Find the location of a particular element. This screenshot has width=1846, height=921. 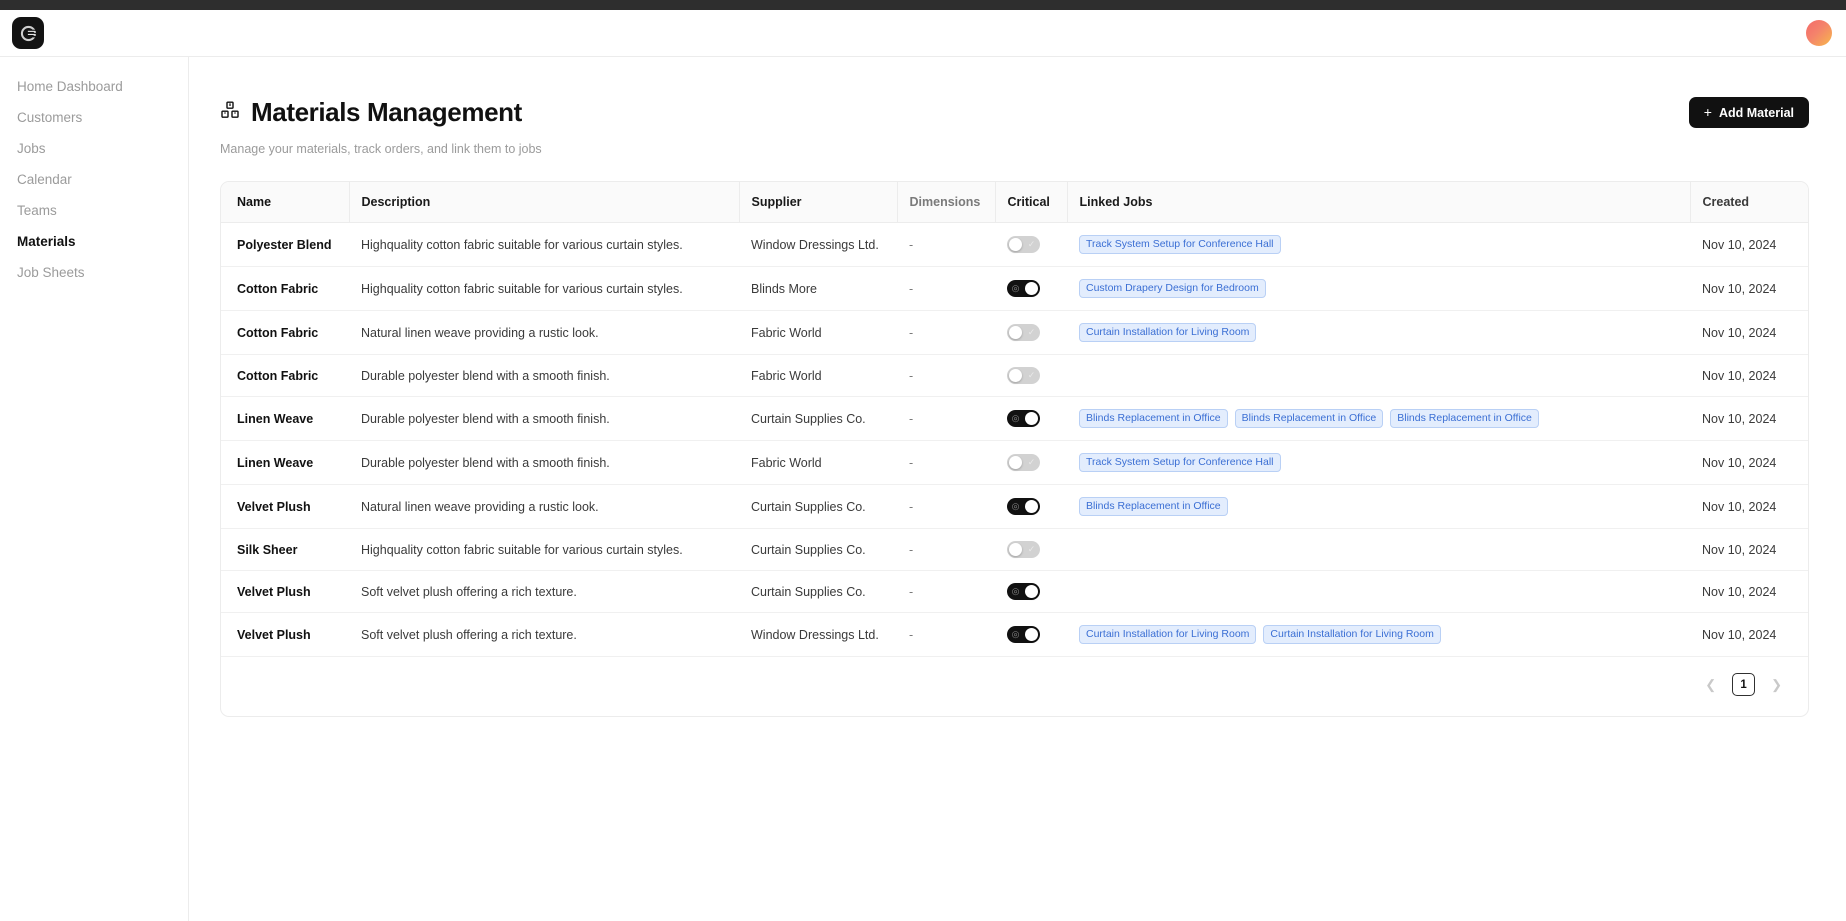

sidebar-item-calendar: Calendar is located at coordinates (94, 179).